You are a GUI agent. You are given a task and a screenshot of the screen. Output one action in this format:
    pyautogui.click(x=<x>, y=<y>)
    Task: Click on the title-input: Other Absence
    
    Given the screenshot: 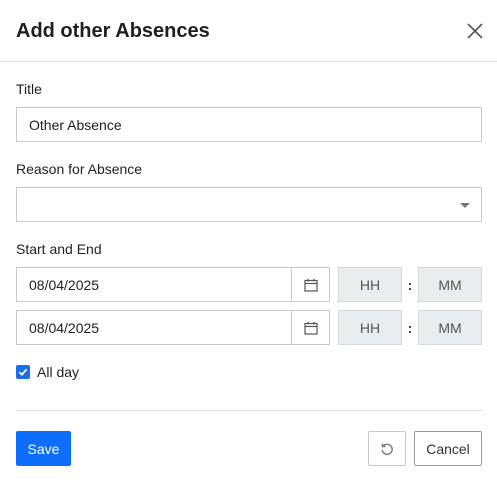 What is the action you would take?
    pyautogui.click(x=249, y=124)
    